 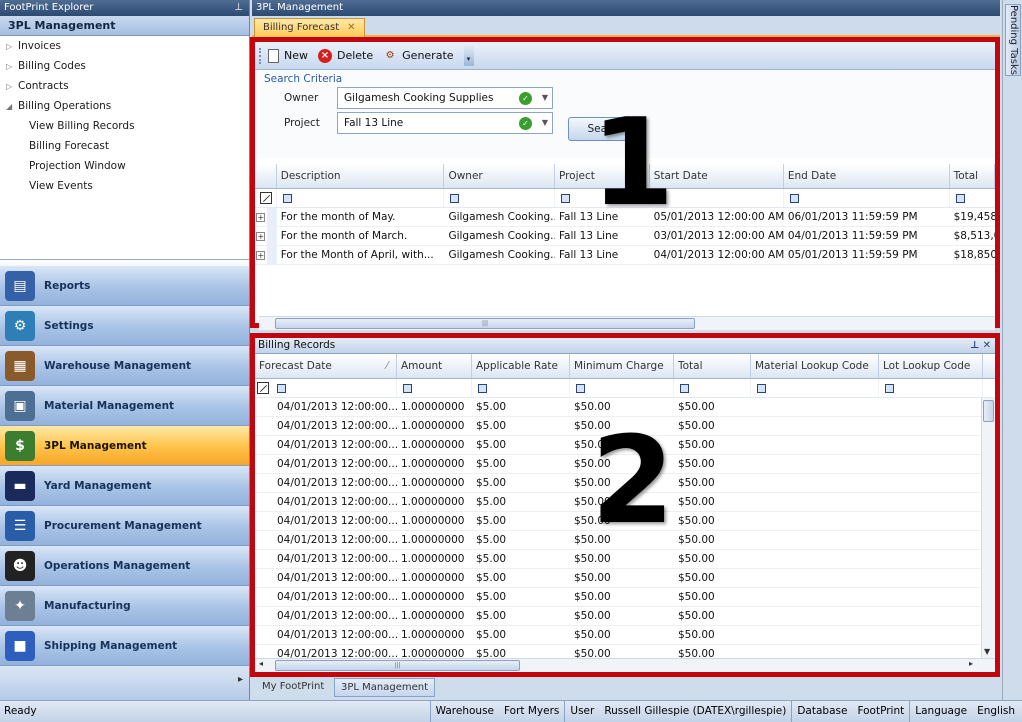 I want to click on close-icon: ✕, so click(x=351, y=27).